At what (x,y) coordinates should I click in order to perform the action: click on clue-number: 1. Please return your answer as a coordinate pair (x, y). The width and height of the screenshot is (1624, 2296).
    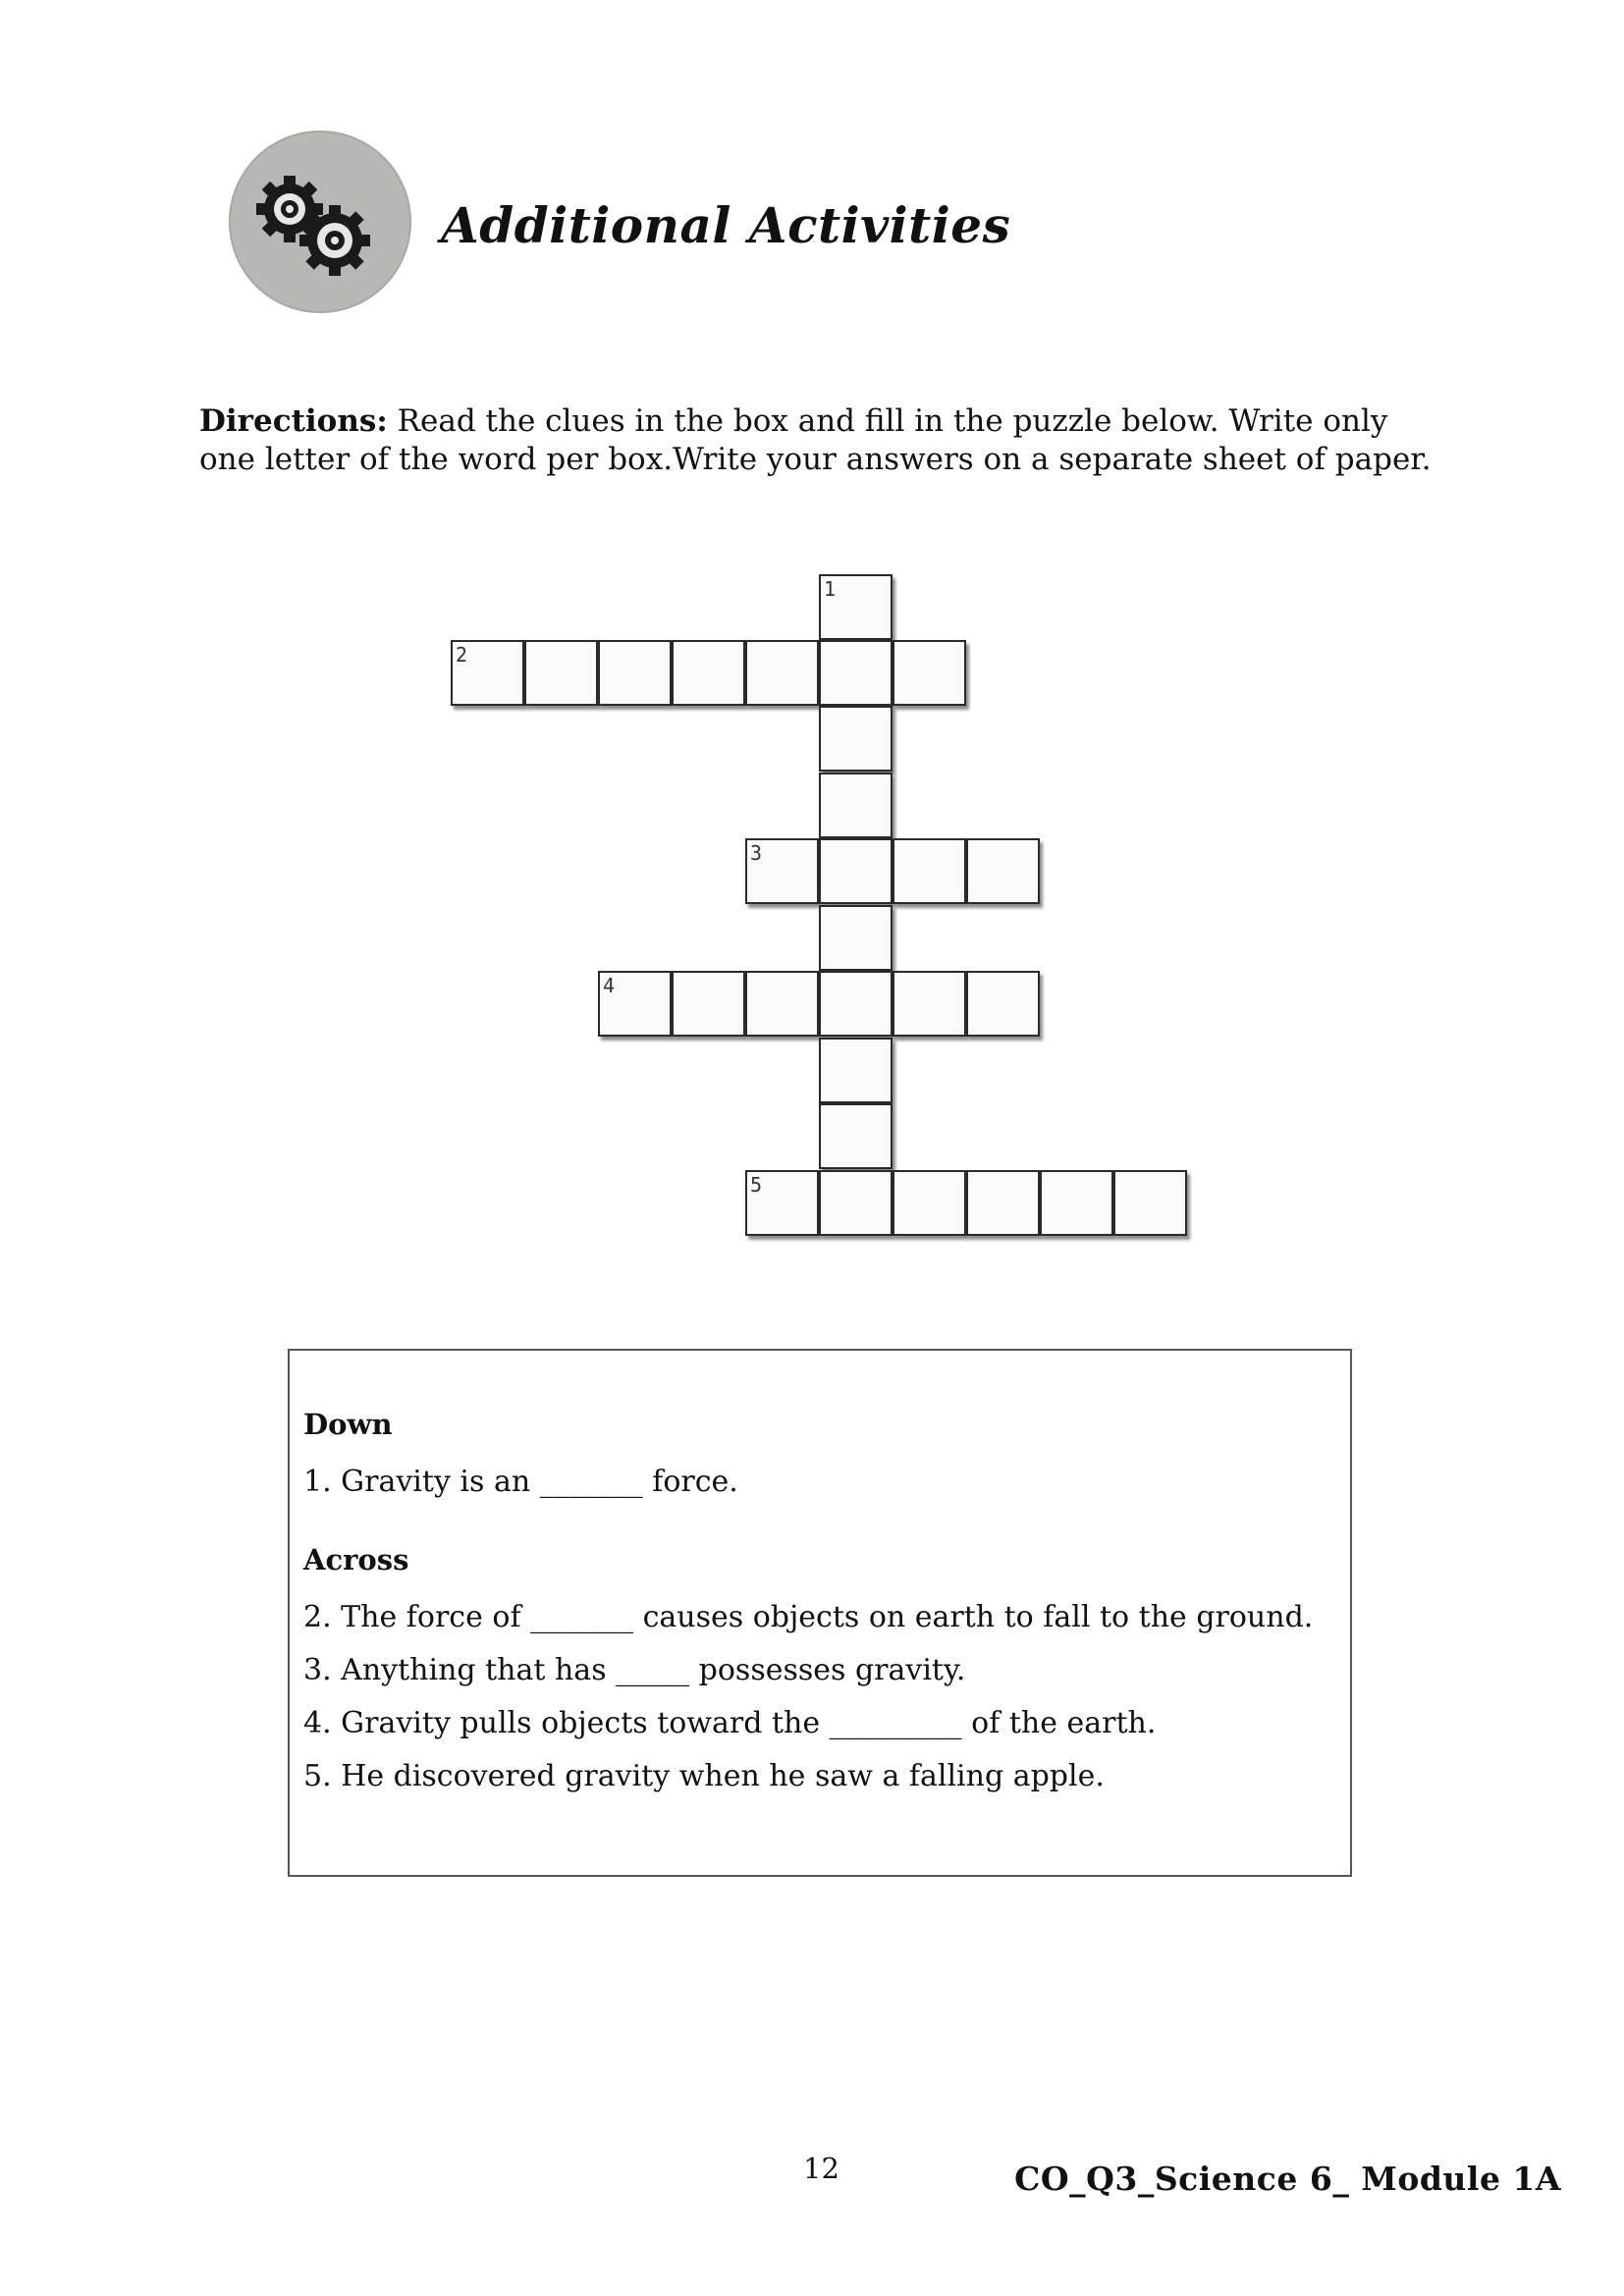
    Looking at the image, I should click on (830, 589).